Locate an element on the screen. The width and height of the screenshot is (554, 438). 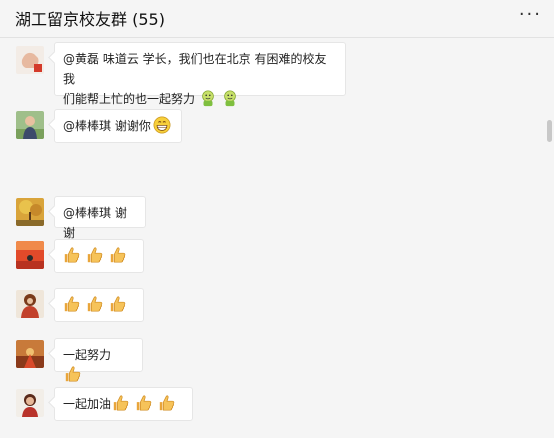
message-text-line1: @黄磊 味道云 学长，我们也在北京 有困难的校友我 is located at coordinates (195, 69).